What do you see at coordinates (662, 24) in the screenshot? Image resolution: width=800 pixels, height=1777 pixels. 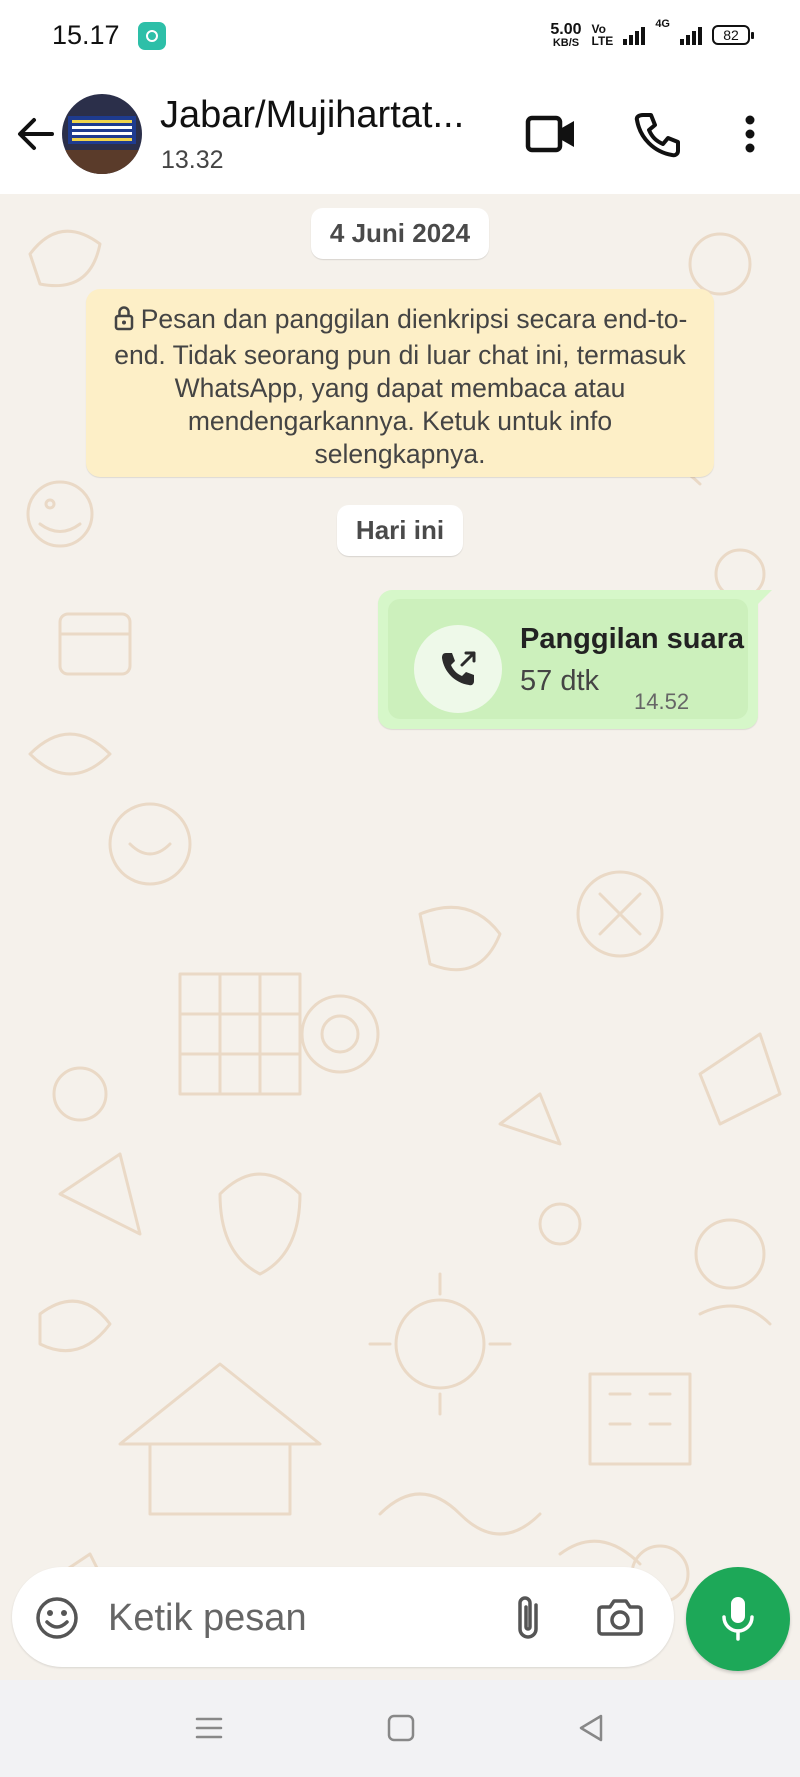 I see `network-type: 4G` at bounding box center [662, 24].